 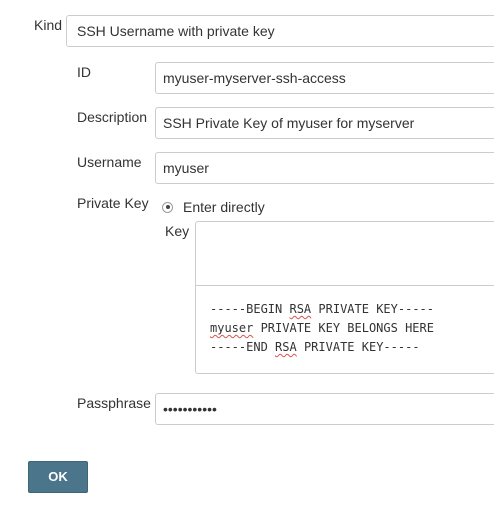 What do you see at coordinates (300, 309) in the screenshot?
I see `key-begin-rsa: RSA` at bounding box center [300, 309].